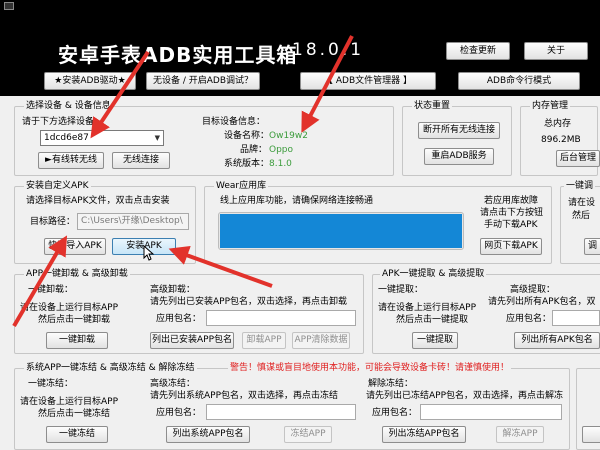 The width and height of the screenshot is (600, 450). I want to click on red-arrow-to-device-name, so click(327, 84).